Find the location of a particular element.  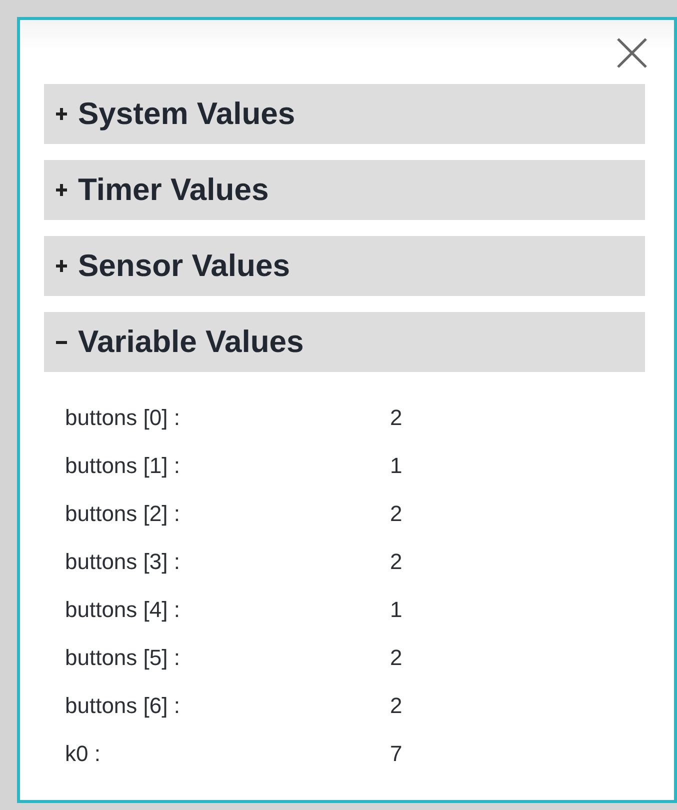

variable-name: buttons [3] : is located at coordinates (123, 562).